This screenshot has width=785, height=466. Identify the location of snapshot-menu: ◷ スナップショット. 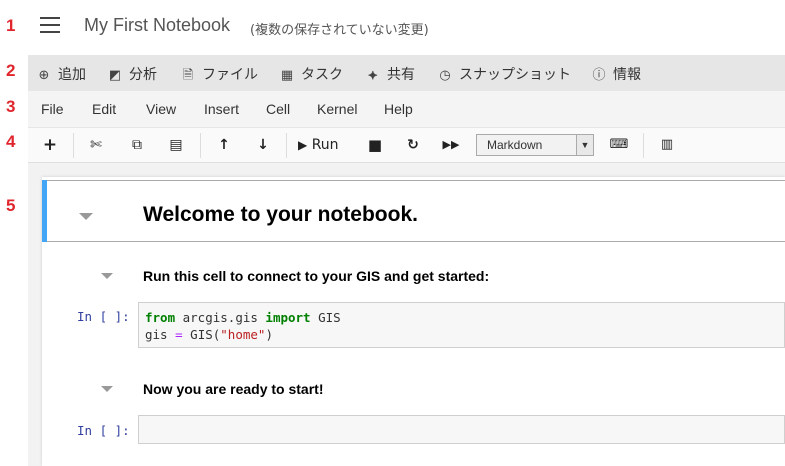
(504, 74).